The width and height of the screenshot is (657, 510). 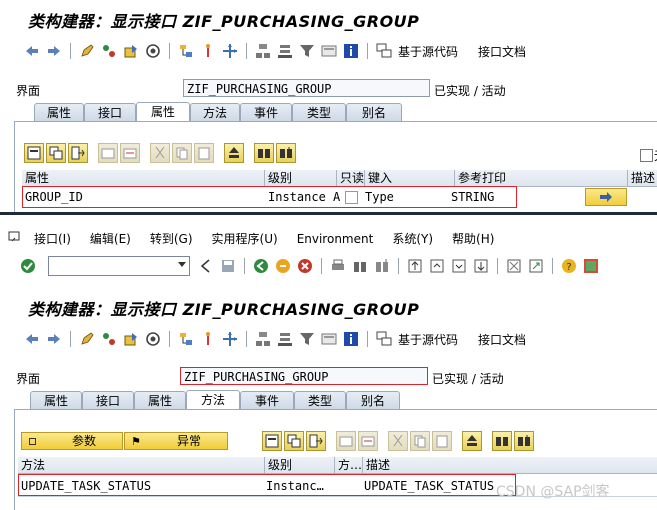 I want to click on exceptions-button: ⚑ 异常, so click(x=176, y=441).